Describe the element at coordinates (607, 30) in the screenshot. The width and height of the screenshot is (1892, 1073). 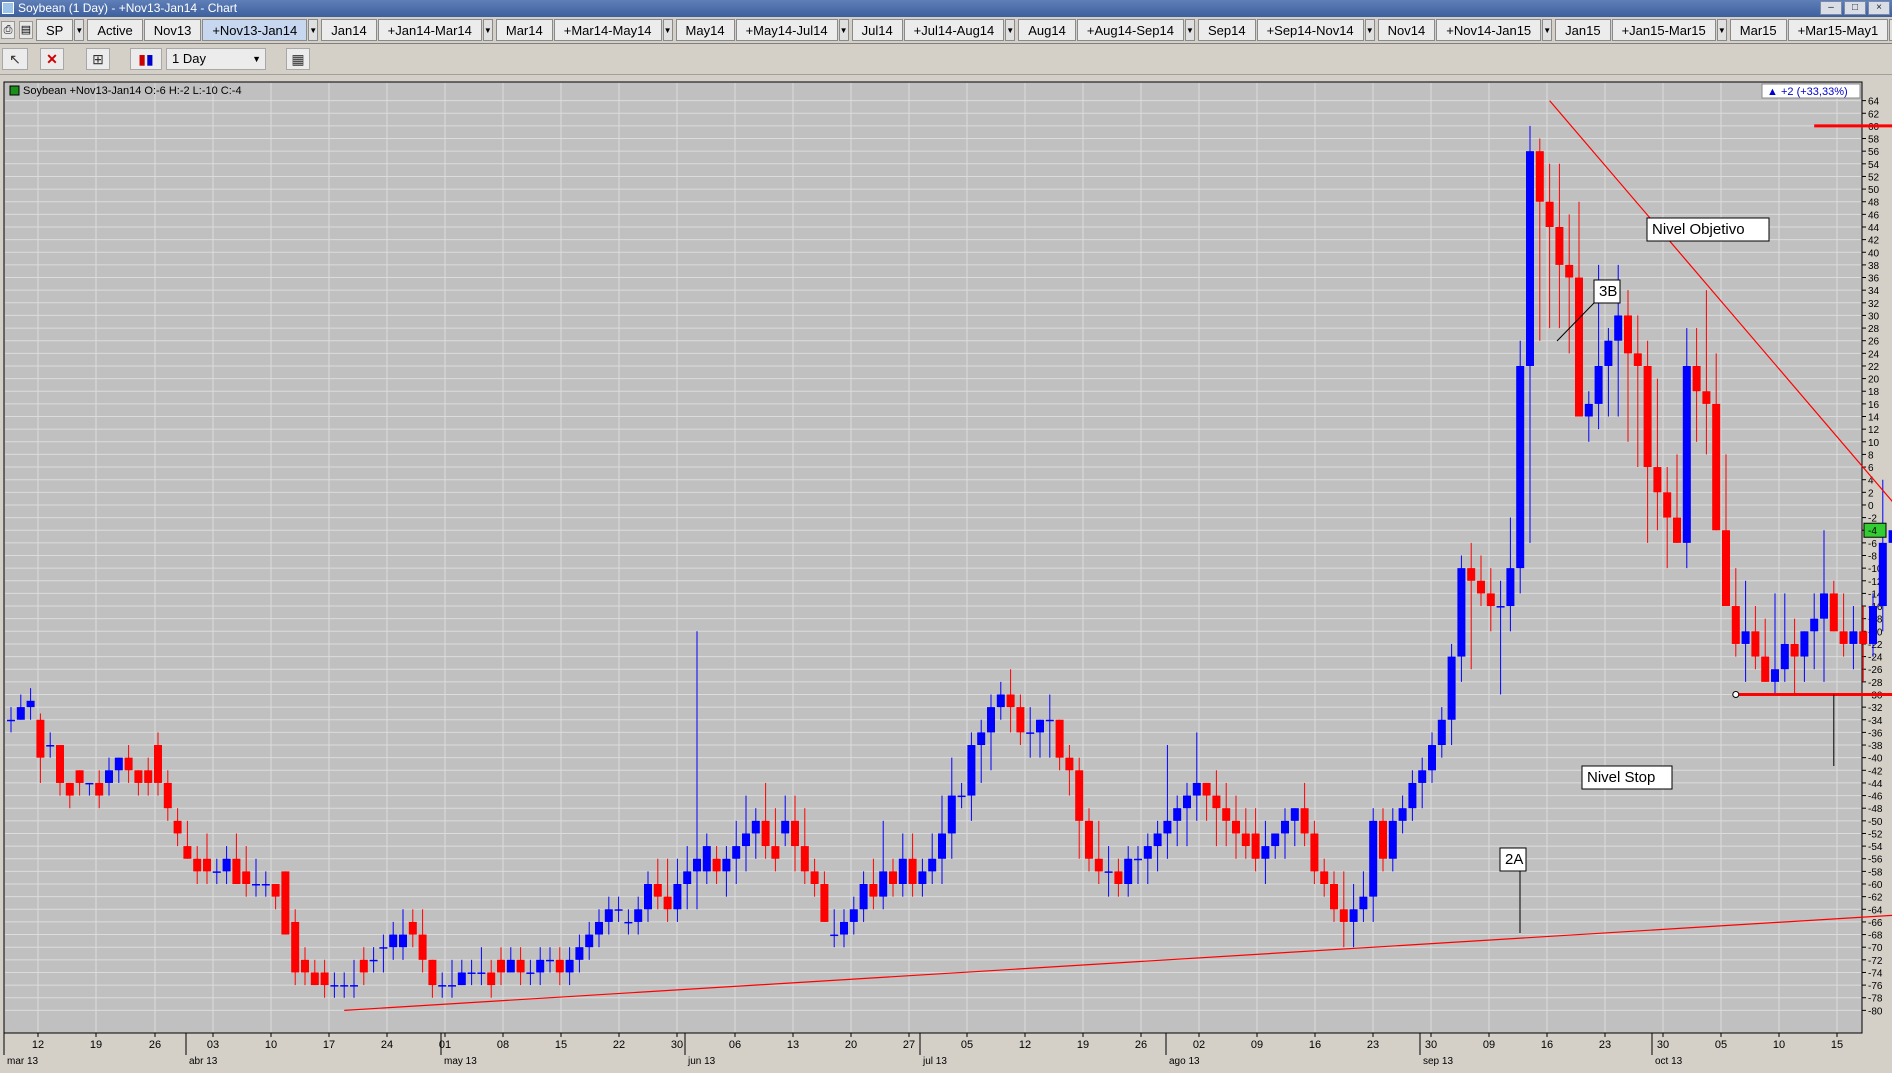
I see `tab-mar14-may14: +Mar14-May14` at that location.